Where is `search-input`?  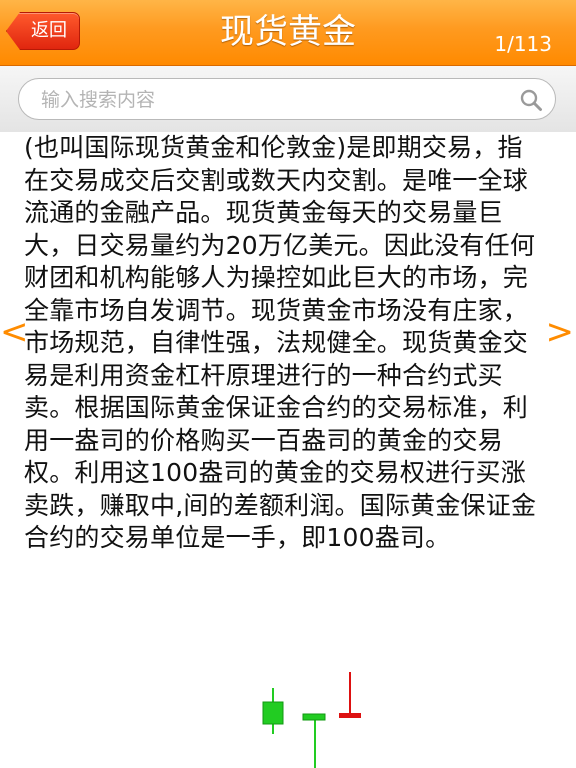
search-input is located at coordinates (271, 100).